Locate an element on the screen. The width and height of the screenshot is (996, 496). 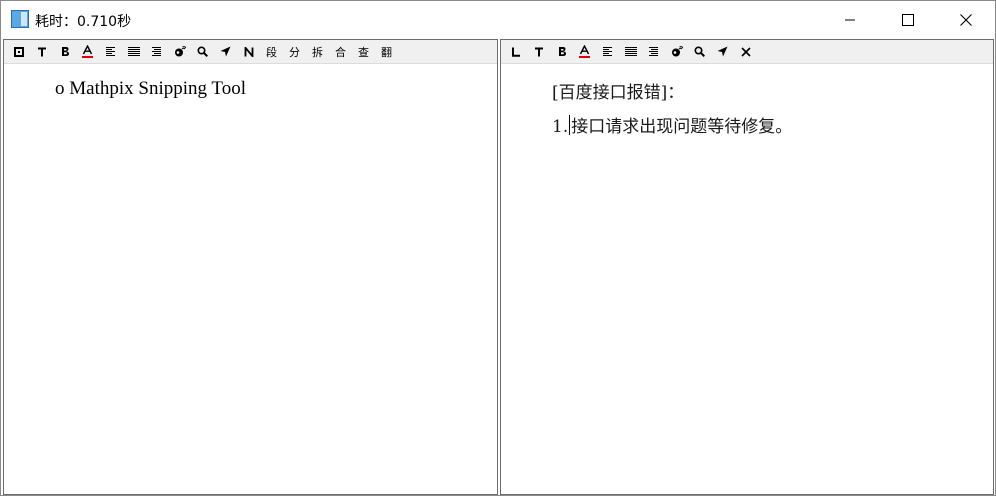
ocr-text-line: o Mathpix Snipping Tool is located at coordinates (150, 88).